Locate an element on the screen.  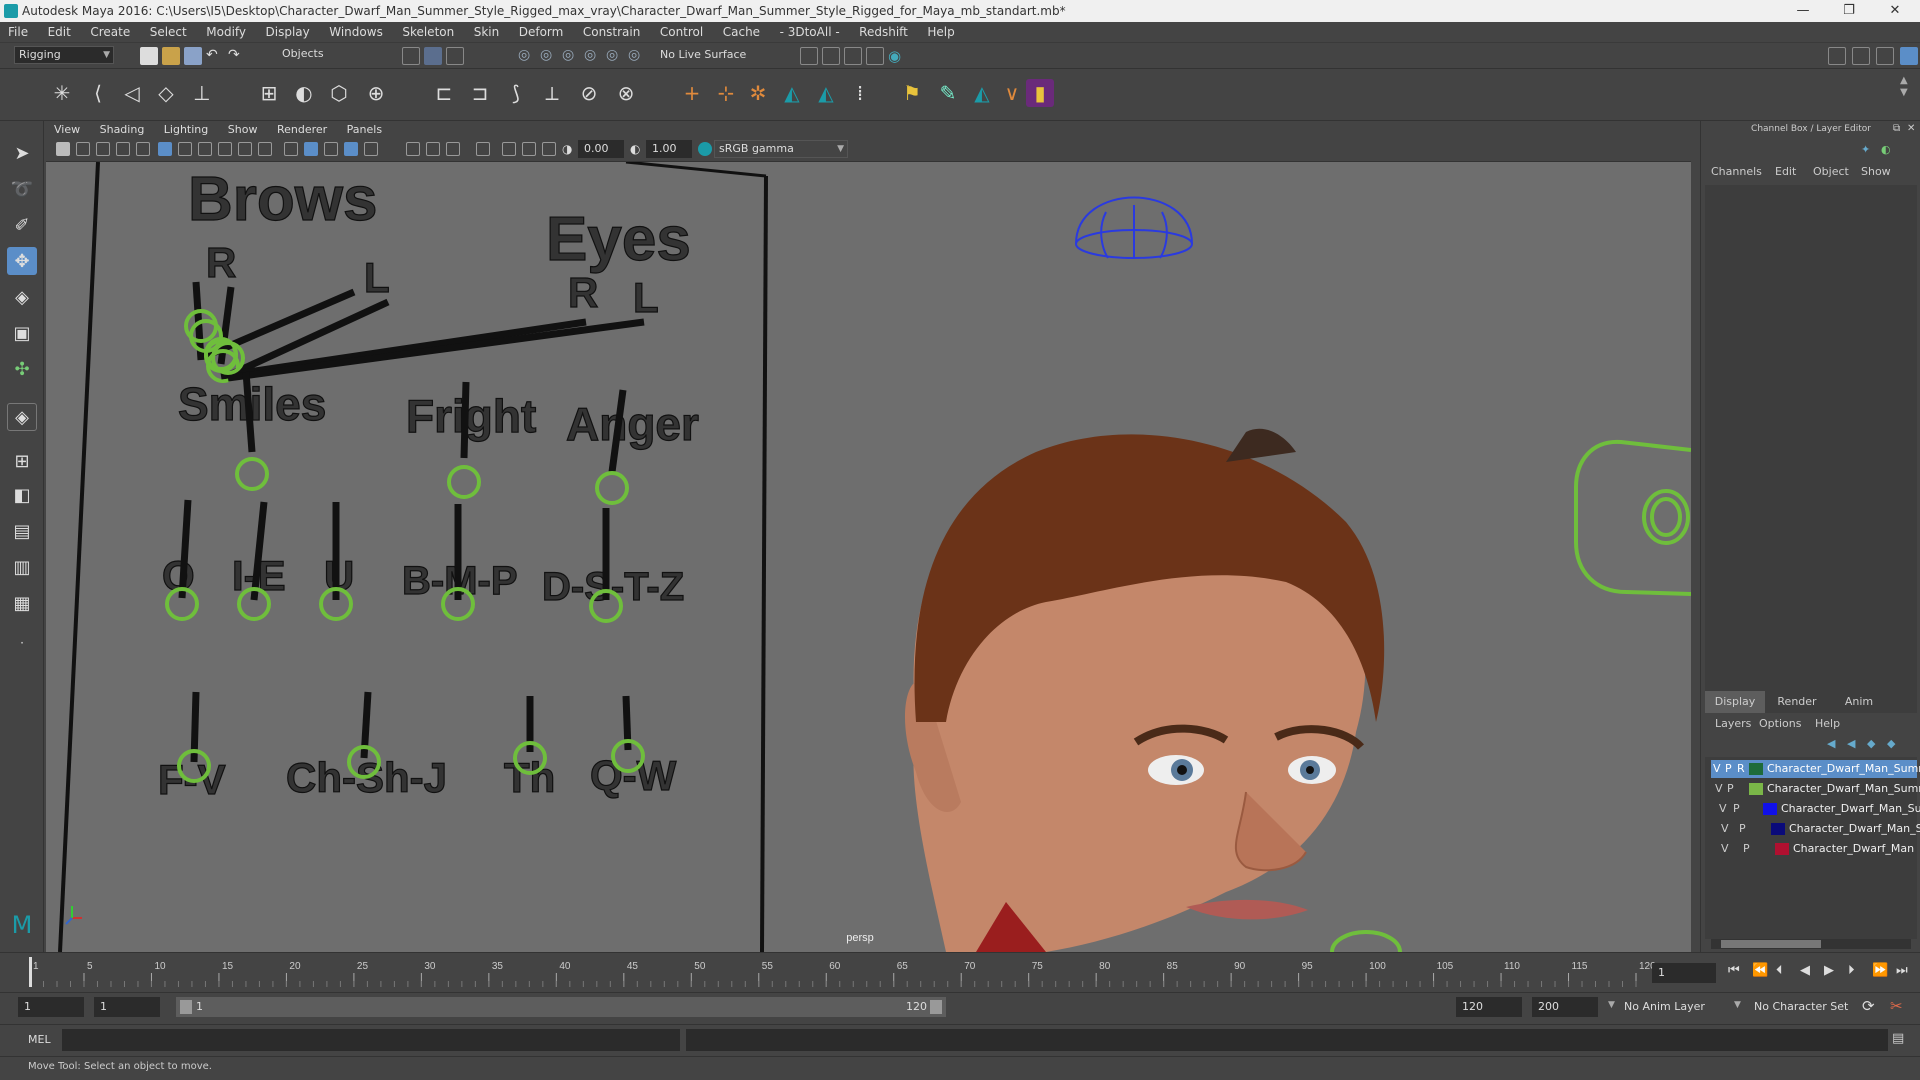
mirror-joint-icon: ◁ is located at coordinates (132, 93).